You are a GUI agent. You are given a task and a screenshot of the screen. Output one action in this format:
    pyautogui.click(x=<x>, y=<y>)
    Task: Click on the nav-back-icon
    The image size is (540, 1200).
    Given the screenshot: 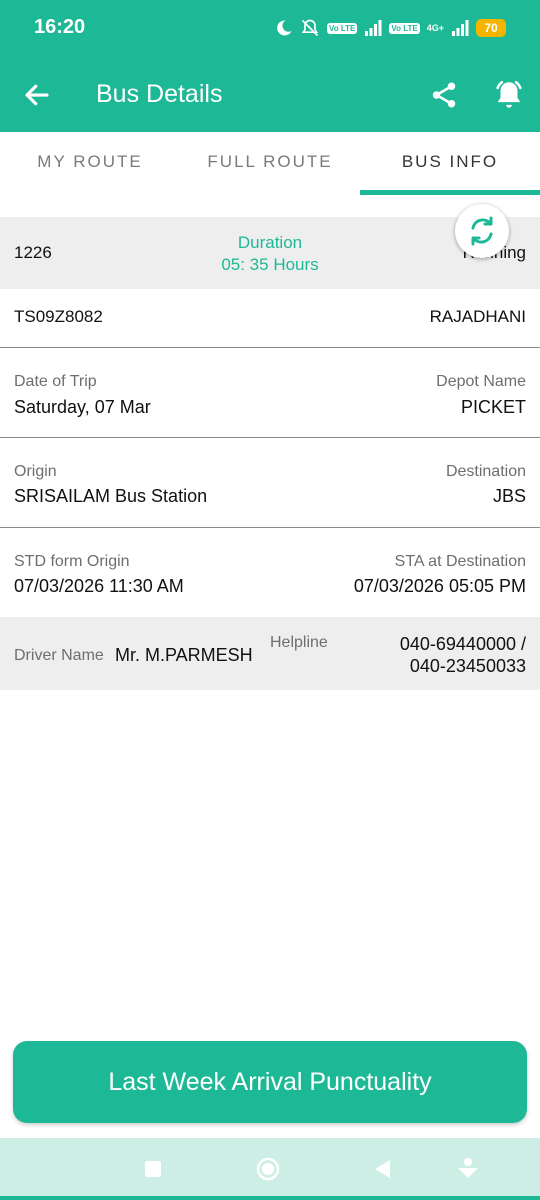 What is the action you would take?
    pyautogui.click(x=383, y=1169)
    